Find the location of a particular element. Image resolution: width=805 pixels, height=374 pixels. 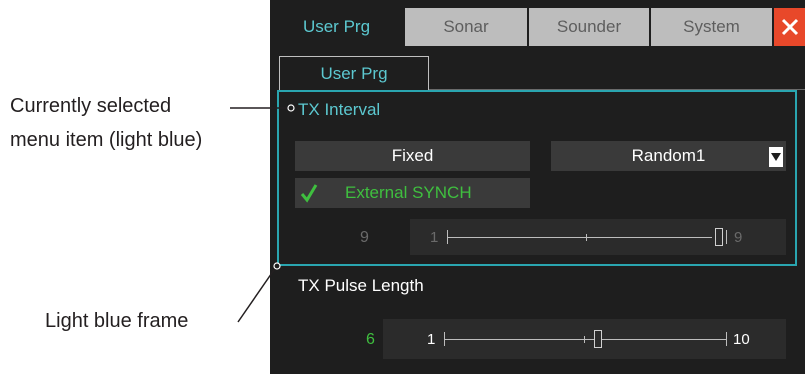

callout-leaders is located at coordinates (262, 213).